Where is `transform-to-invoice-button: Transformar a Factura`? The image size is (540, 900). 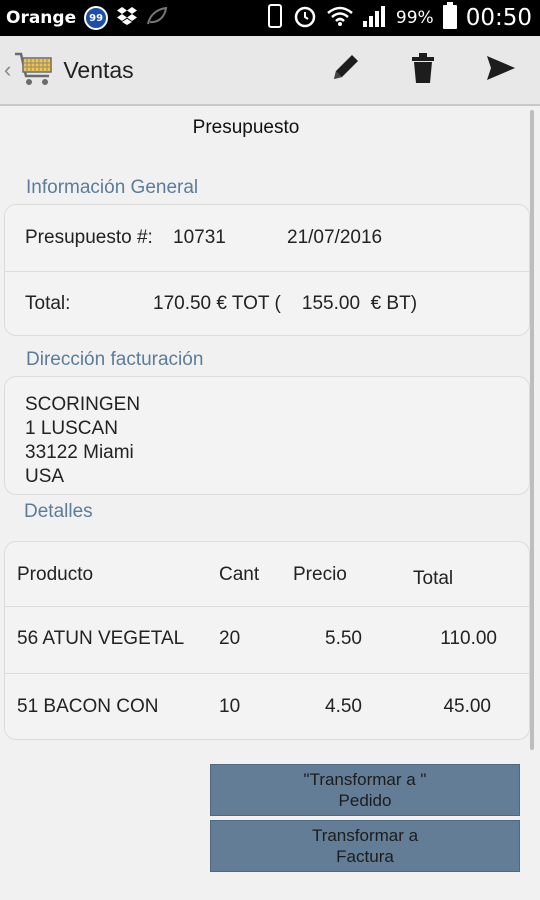
transform-to-invoice-button: Transformar a Factura is located at coordinates (365, 846).